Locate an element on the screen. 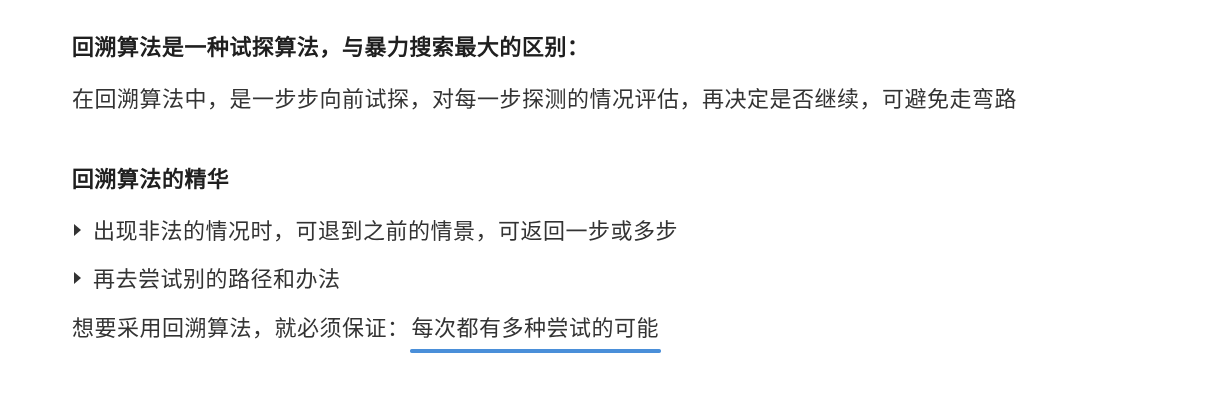 The width and height of the screenshot is (1228, 408). section-heading-difference: 回溯算法是一种试探算法，与暴力搜索最大的区别： is located at coordinates (331, 48).